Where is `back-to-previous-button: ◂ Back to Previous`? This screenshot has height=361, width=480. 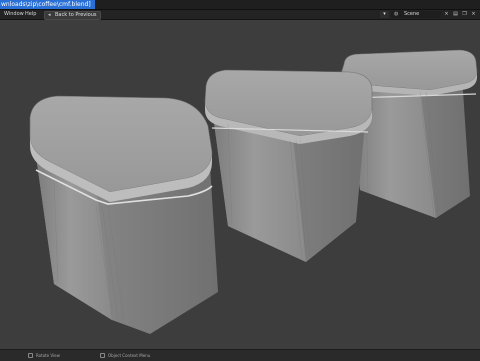
back-to-previous-button: ◂ Back to Previous is located at coordinates (73, 15).